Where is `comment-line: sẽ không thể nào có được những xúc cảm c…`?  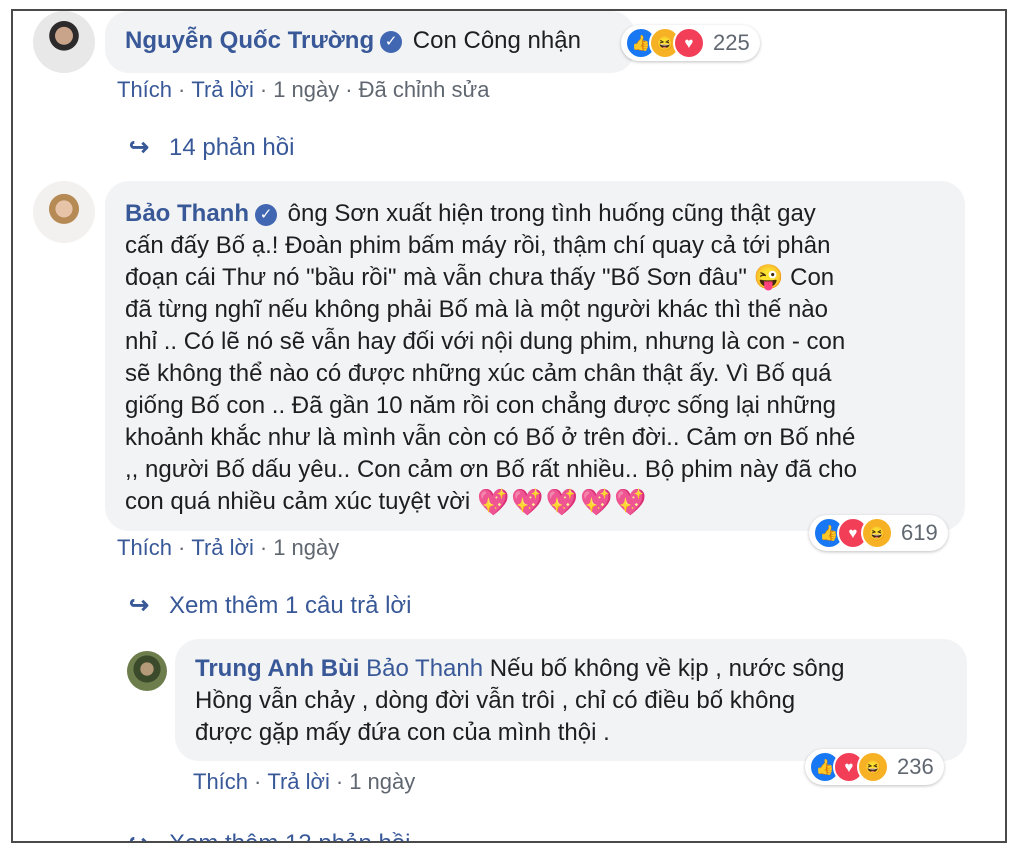 comment-line: sẽ không thể nào có được những xúc cảm c… is located at coordinates (478, 373).